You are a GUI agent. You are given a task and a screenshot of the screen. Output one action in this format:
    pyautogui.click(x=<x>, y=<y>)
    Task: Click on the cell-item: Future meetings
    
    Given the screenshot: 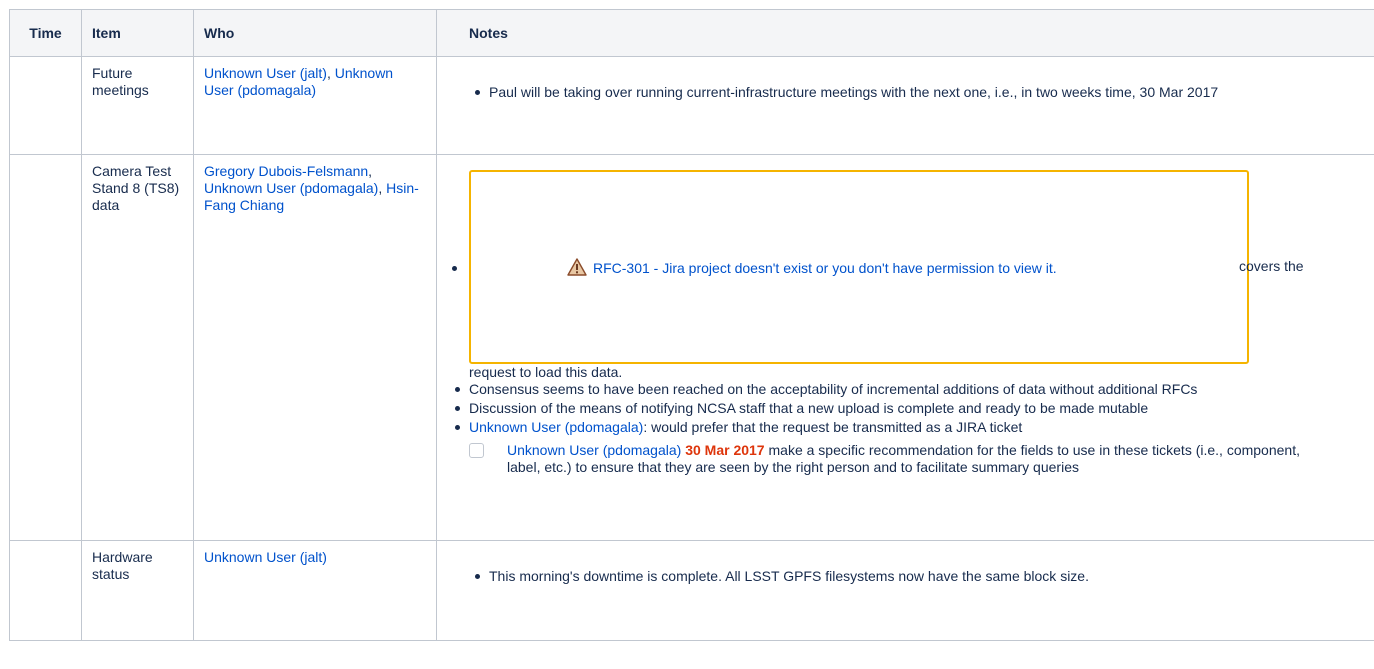 What is the action you would take?
    pyautogui.click(x=137, y=105)
    